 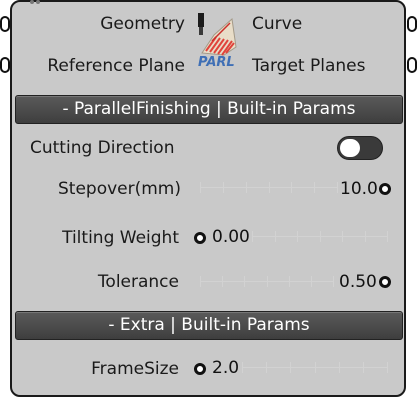 I want to click on toggle-knob, so click(x=350, y=147).